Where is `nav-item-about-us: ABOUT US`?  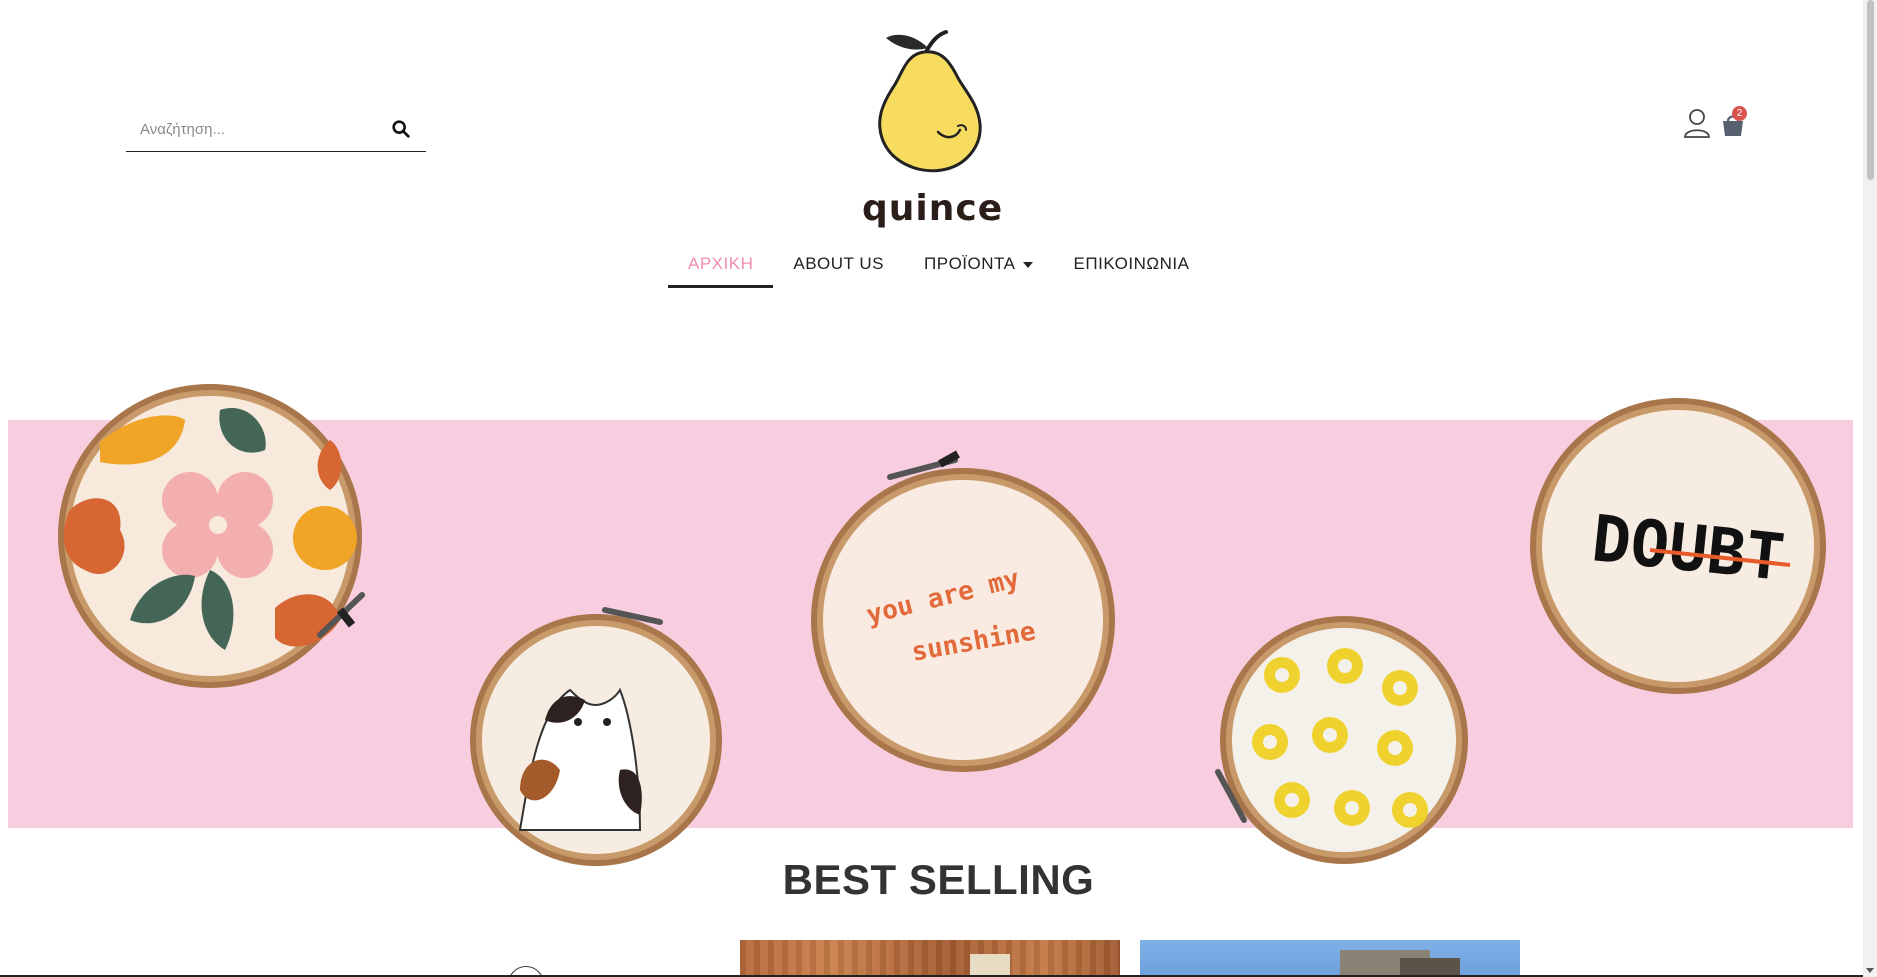 nav-item-about-us: ABOUT US is located at coordinates (838, 268).